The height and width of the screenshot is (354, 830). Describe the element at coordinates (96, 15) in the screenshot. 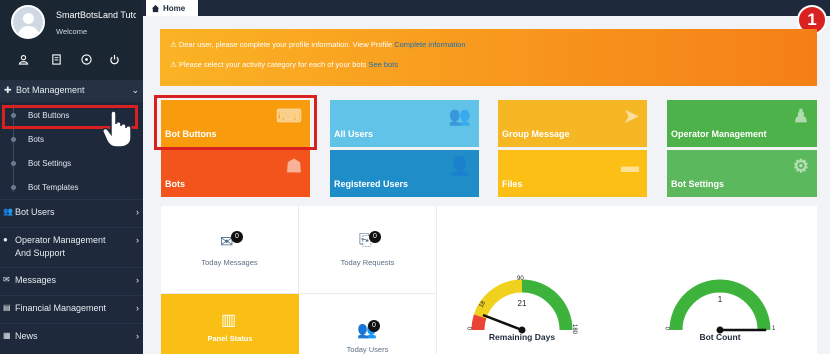

I see `user-name: SmartBotsLand Tuto` at that location.